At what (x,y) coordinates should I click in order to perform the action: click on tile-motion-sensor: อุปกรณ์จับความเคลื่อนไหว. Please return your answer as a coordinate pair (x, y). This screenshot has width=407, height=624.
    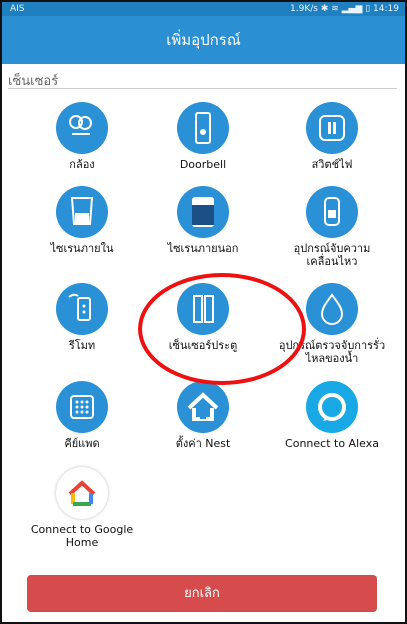
    Looking at the image, I should click on (332, 227).